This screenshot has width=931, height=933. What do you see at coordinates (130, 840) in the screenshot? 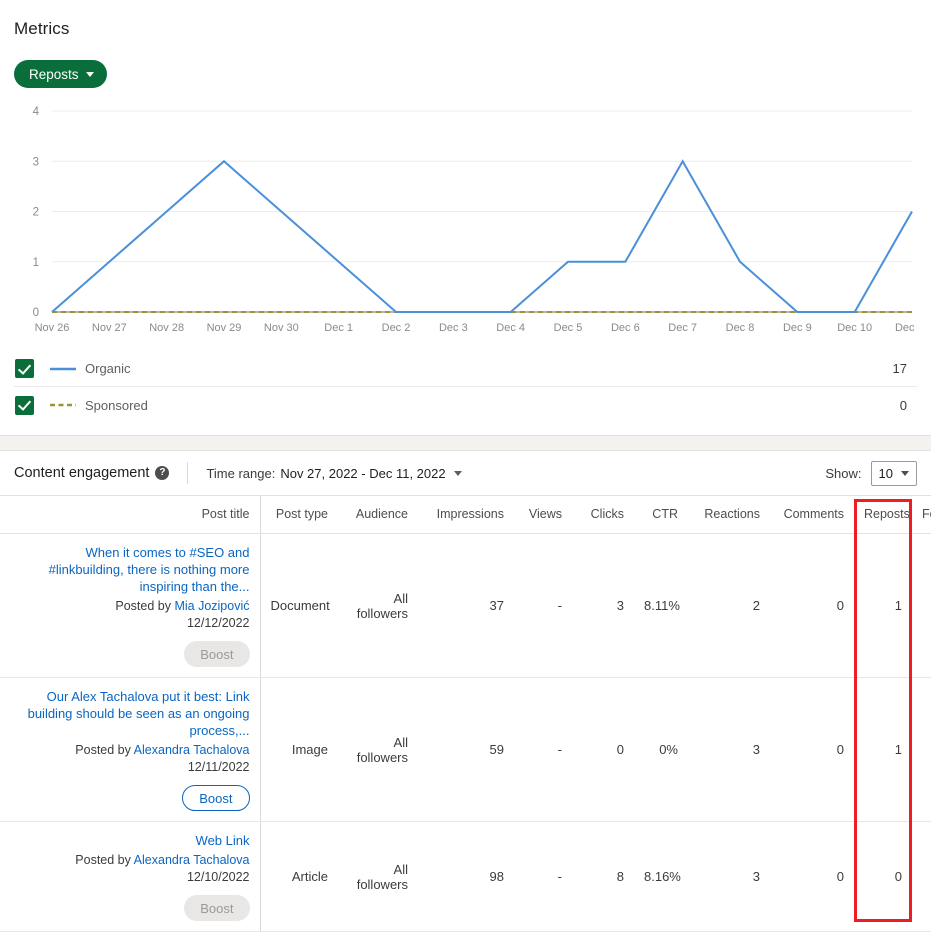
I see `post-title-link: Web Link` at bounding box center [130, 840].